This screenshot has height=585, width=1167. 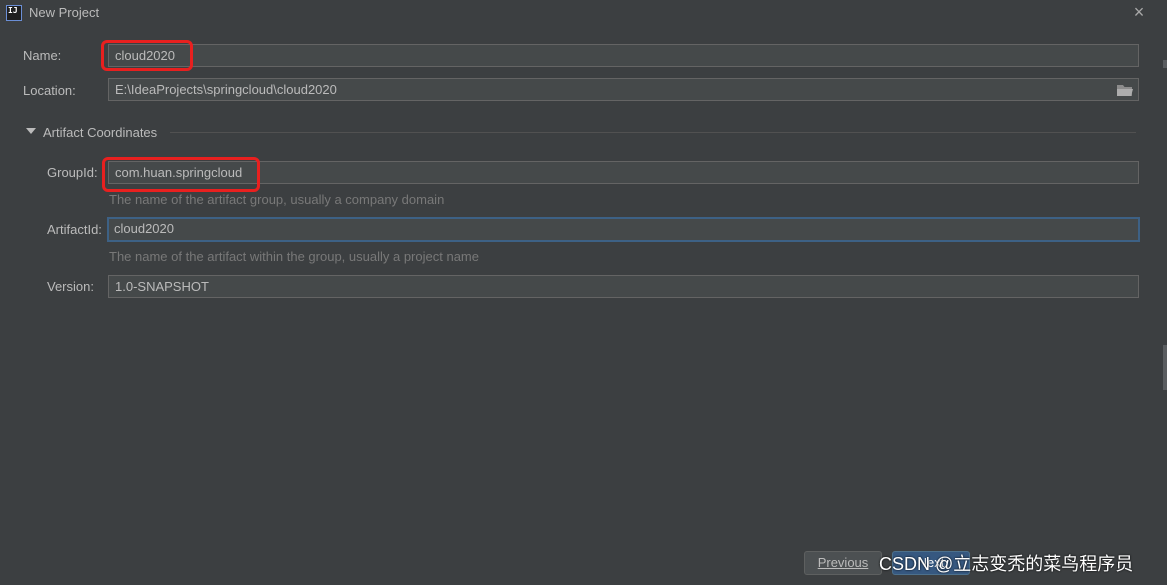 What do you see at coordinates (1164, 307) in the screenshot?
I see `scrollbar-track` at bounding box center [1164, 307].